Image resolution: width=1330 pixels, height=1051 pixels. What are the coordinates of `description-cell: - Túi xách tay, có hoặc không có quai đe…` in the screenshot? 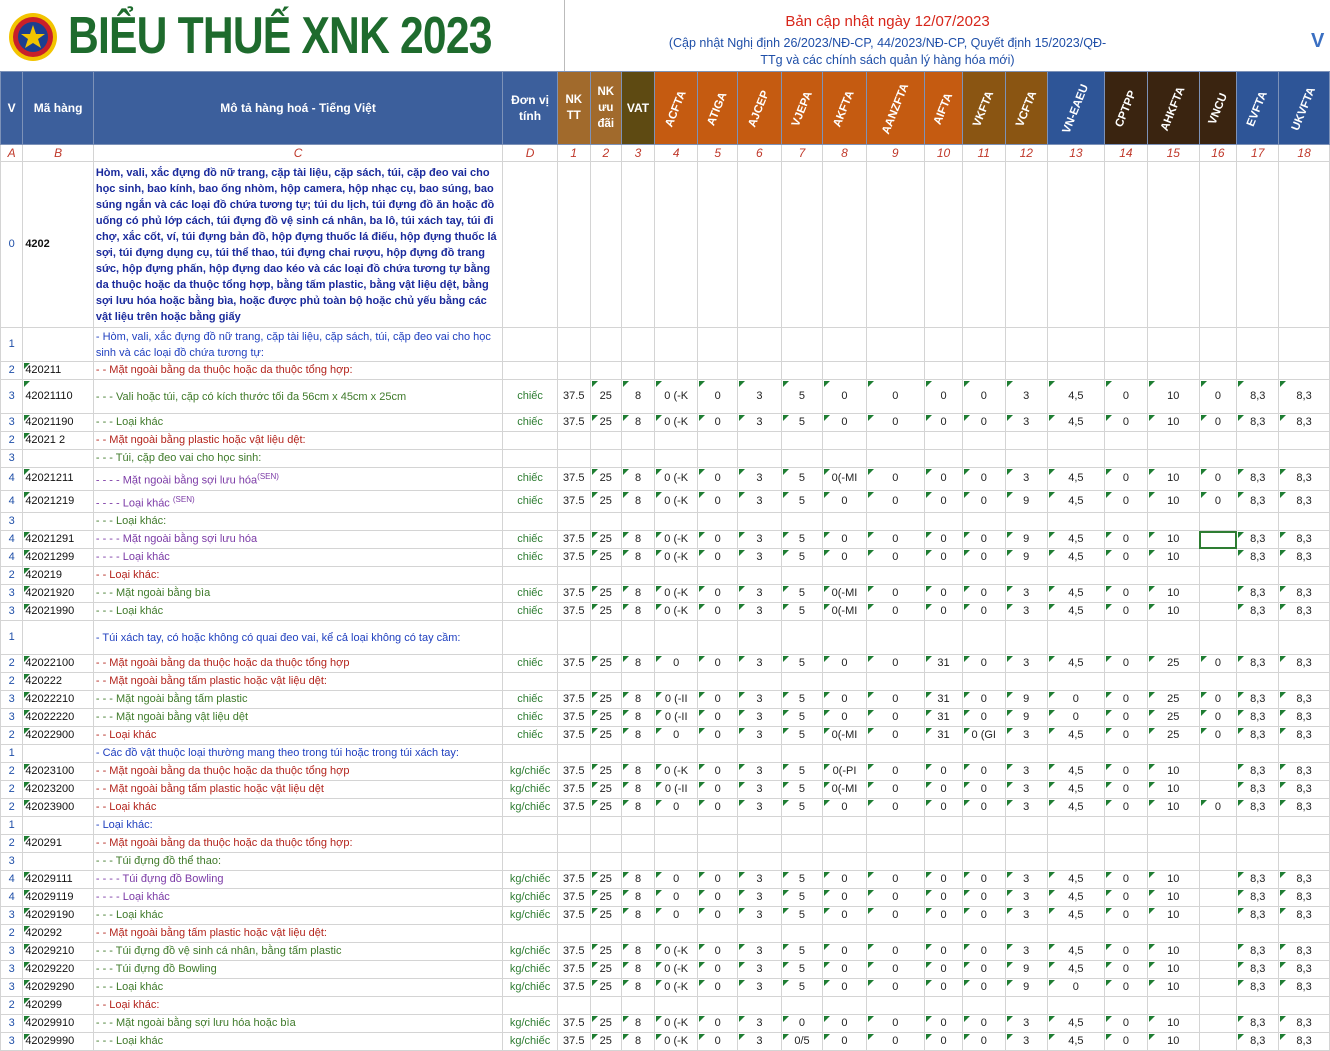 It's located at (298, 638).